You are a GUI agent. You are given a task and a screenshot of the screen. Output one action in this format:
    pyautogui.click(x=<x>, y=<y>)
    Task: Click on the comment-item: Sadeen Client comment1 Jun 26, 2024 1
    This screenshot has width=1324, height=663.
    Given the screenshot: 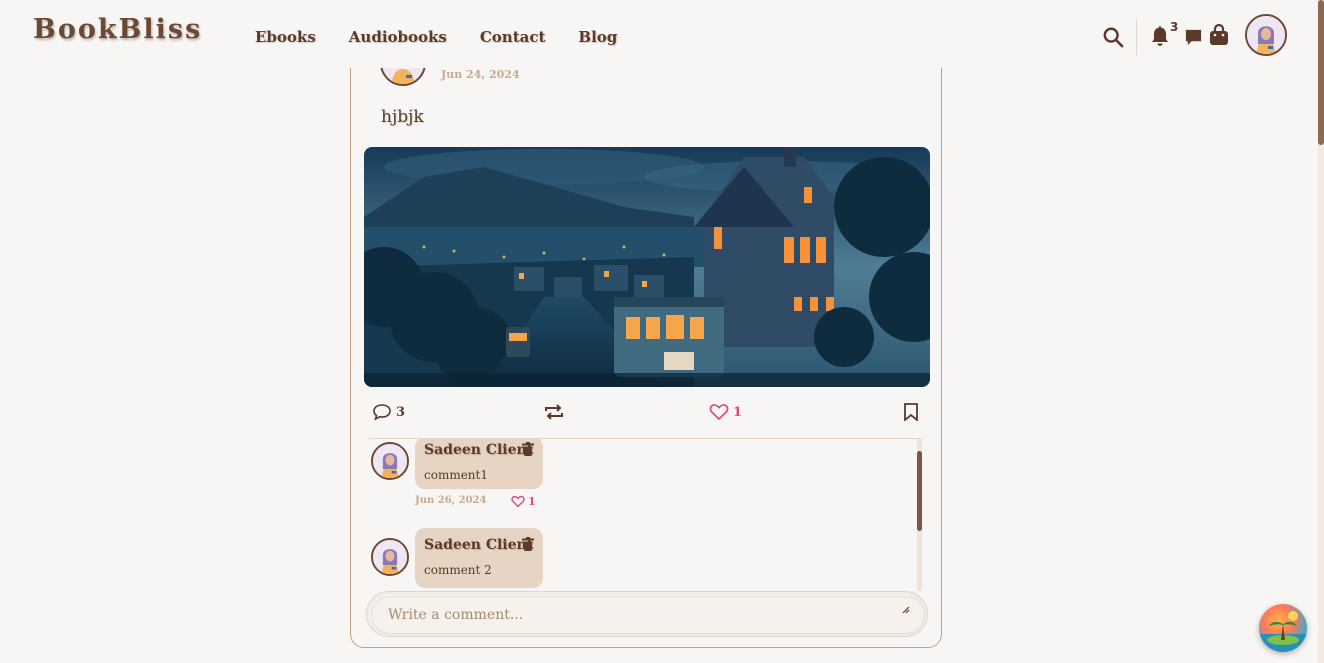 What is the action you would take?
    pyautogui.click(x=645, y=484)
    